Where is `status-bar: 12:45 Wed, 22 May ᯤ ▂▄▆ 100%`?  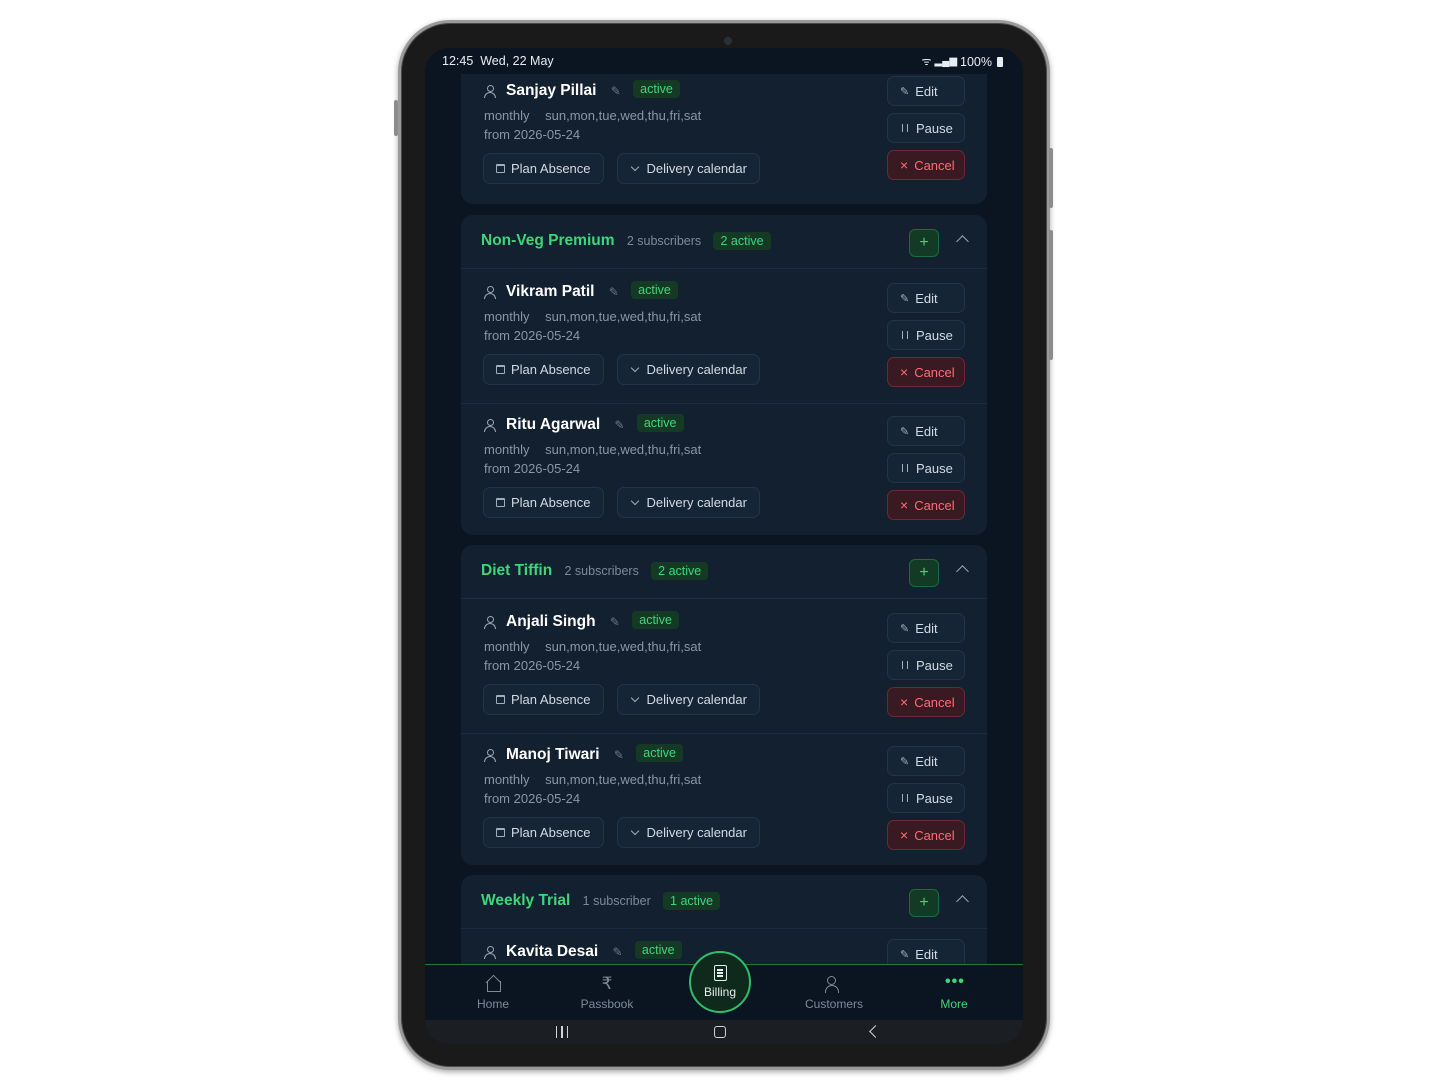 status-bar: 12:45 Wed, 22 May ᯤ ▂▄▆ 100% is located at coordinates (724, 61).